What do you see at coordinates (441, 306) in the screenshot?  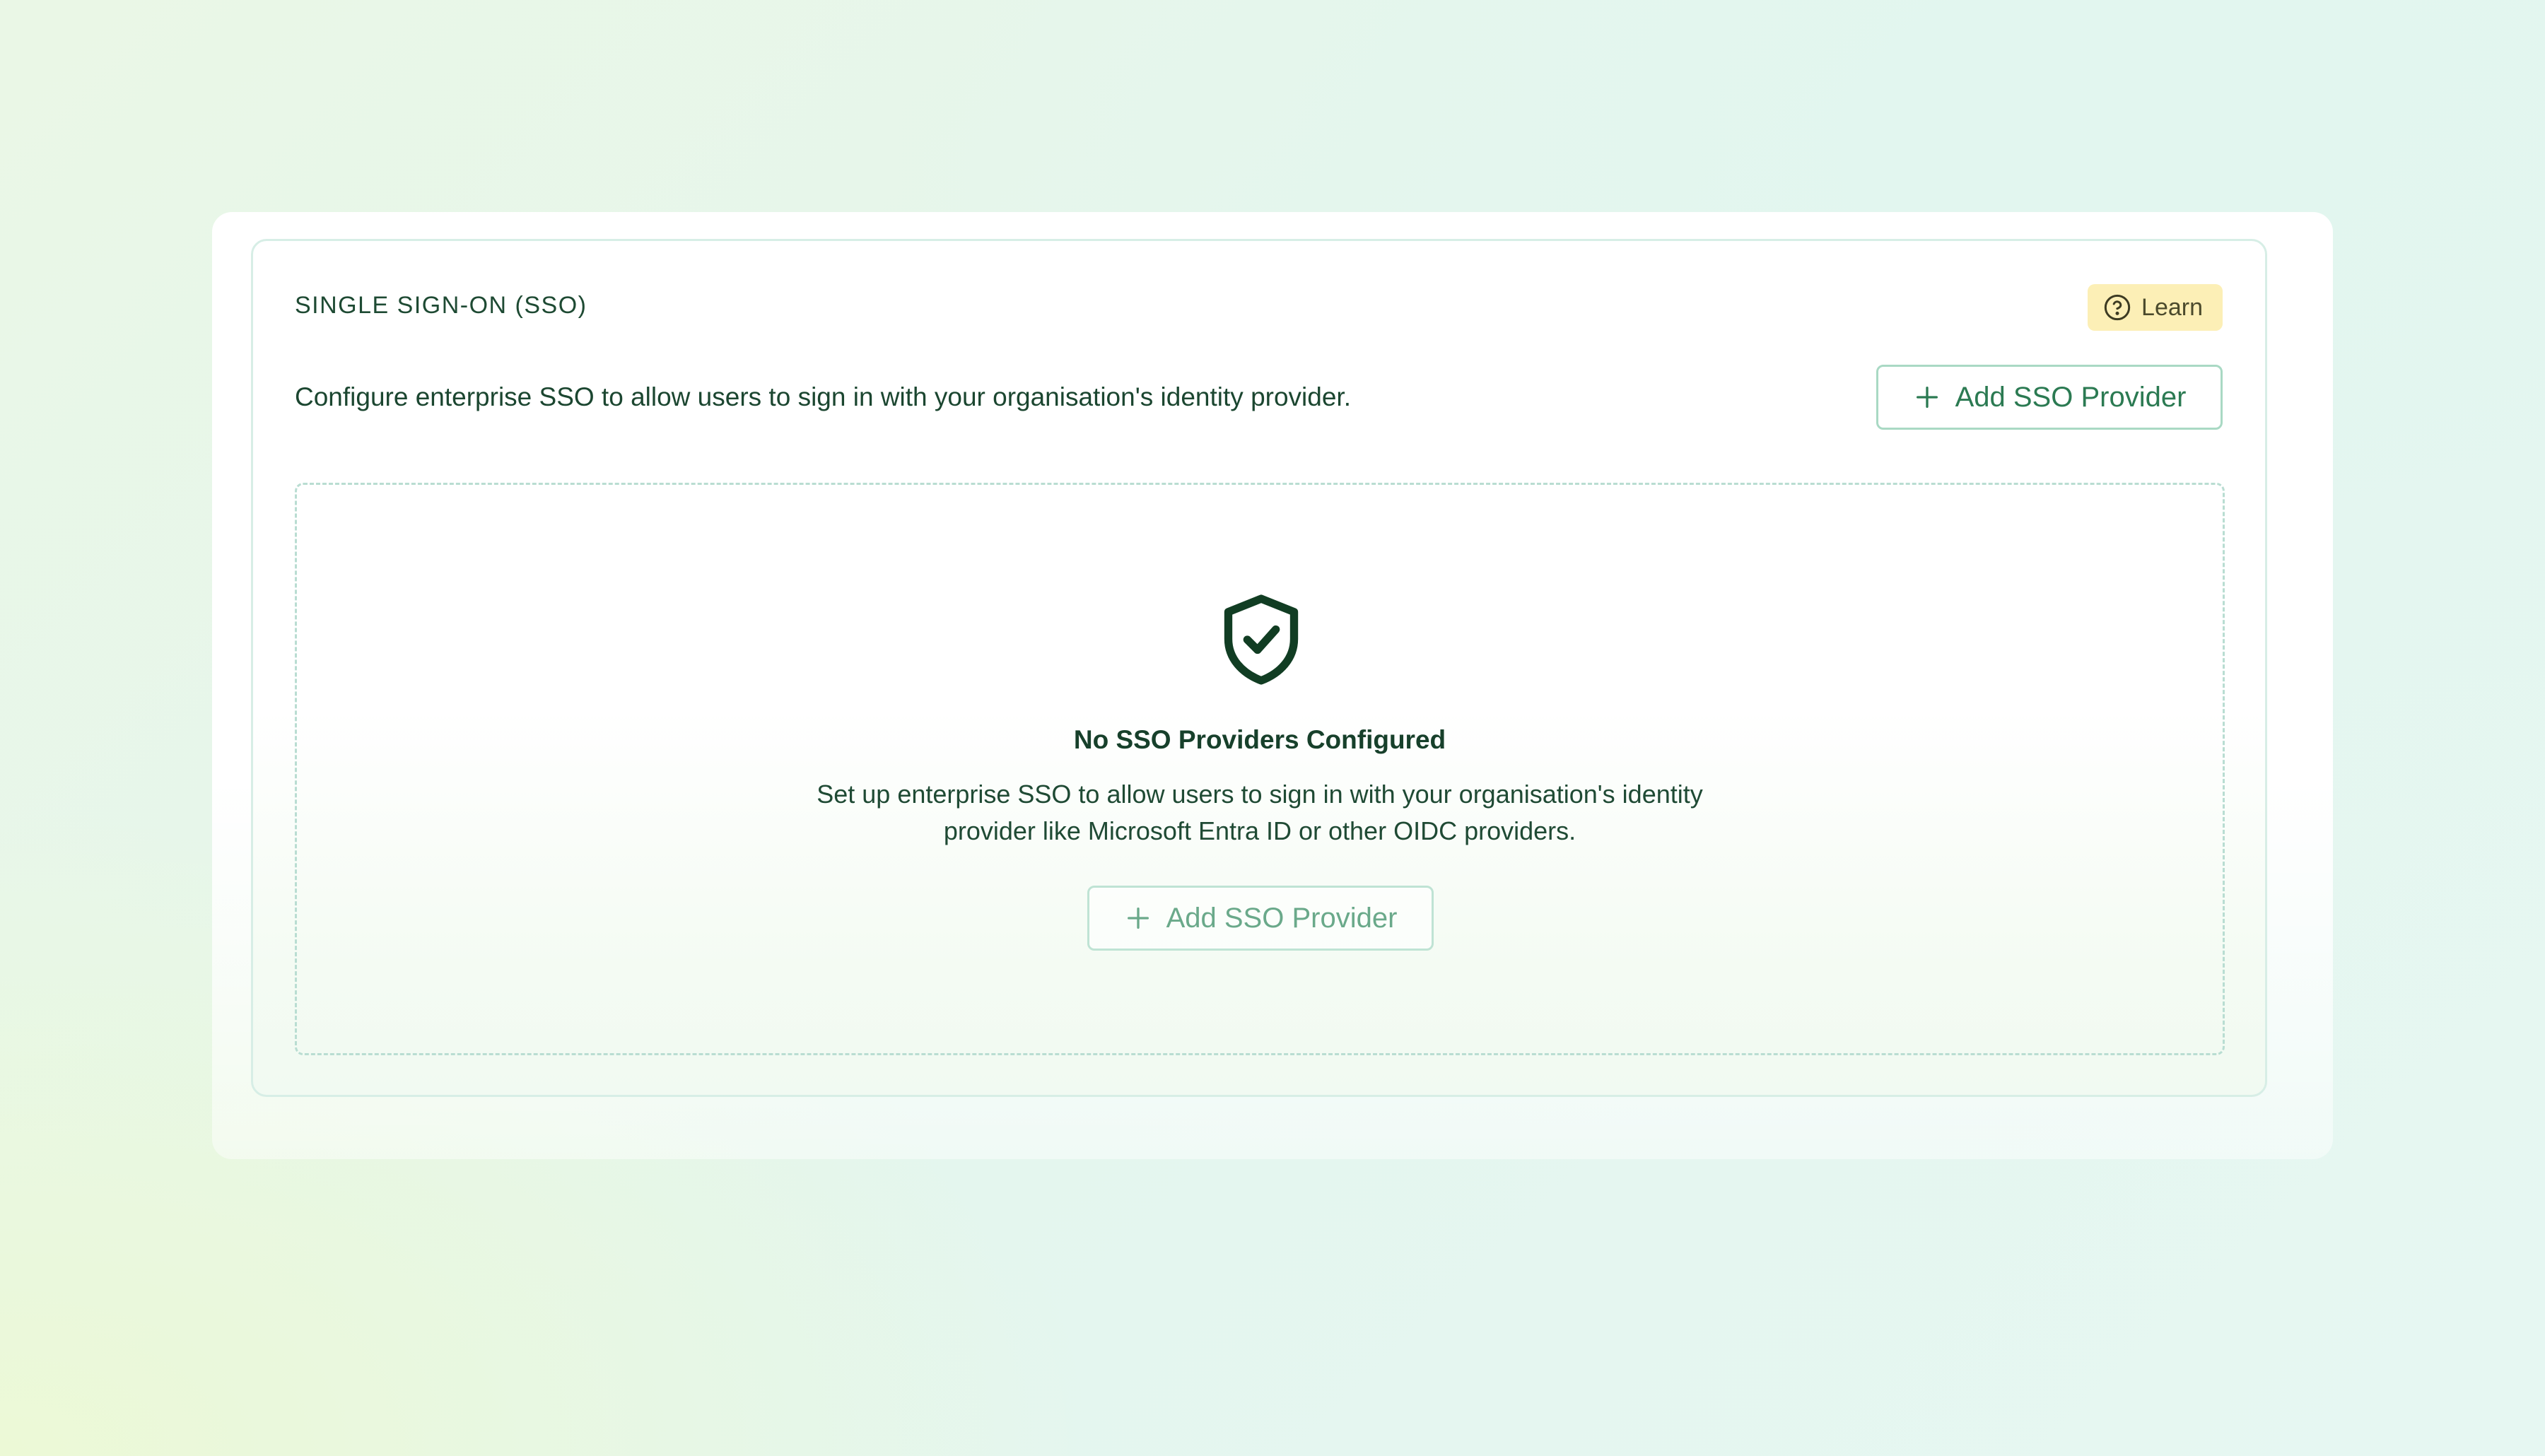 I see `section-title: SINGLE SIGN-ON (SSO)` at bounding box center [441, 306].